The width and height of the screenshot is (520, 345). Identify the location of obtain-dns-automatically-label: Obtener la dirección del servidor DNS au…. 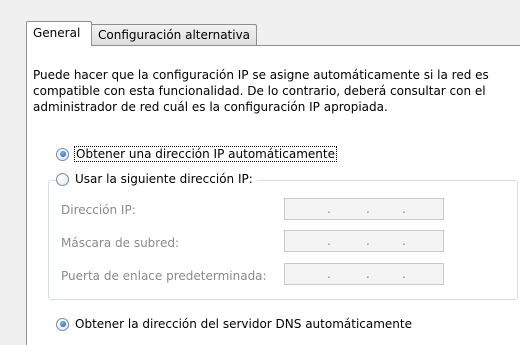
(243, 324).